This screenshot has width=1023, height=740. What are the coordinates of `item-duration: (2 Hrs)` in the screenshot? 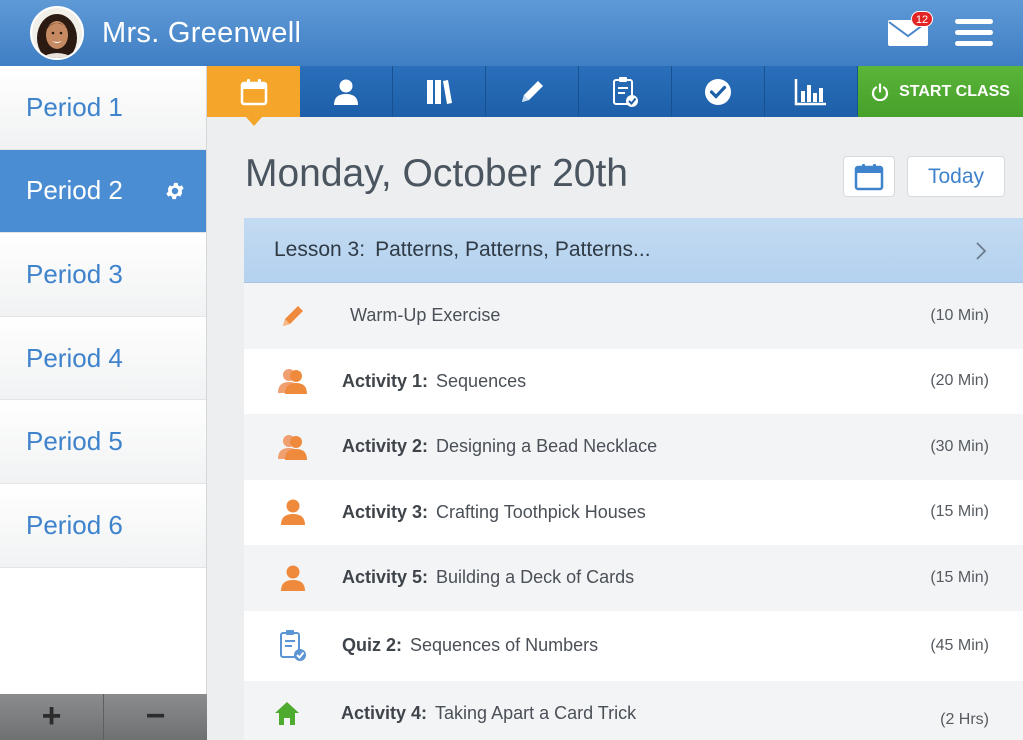 It's located at (964, 719).